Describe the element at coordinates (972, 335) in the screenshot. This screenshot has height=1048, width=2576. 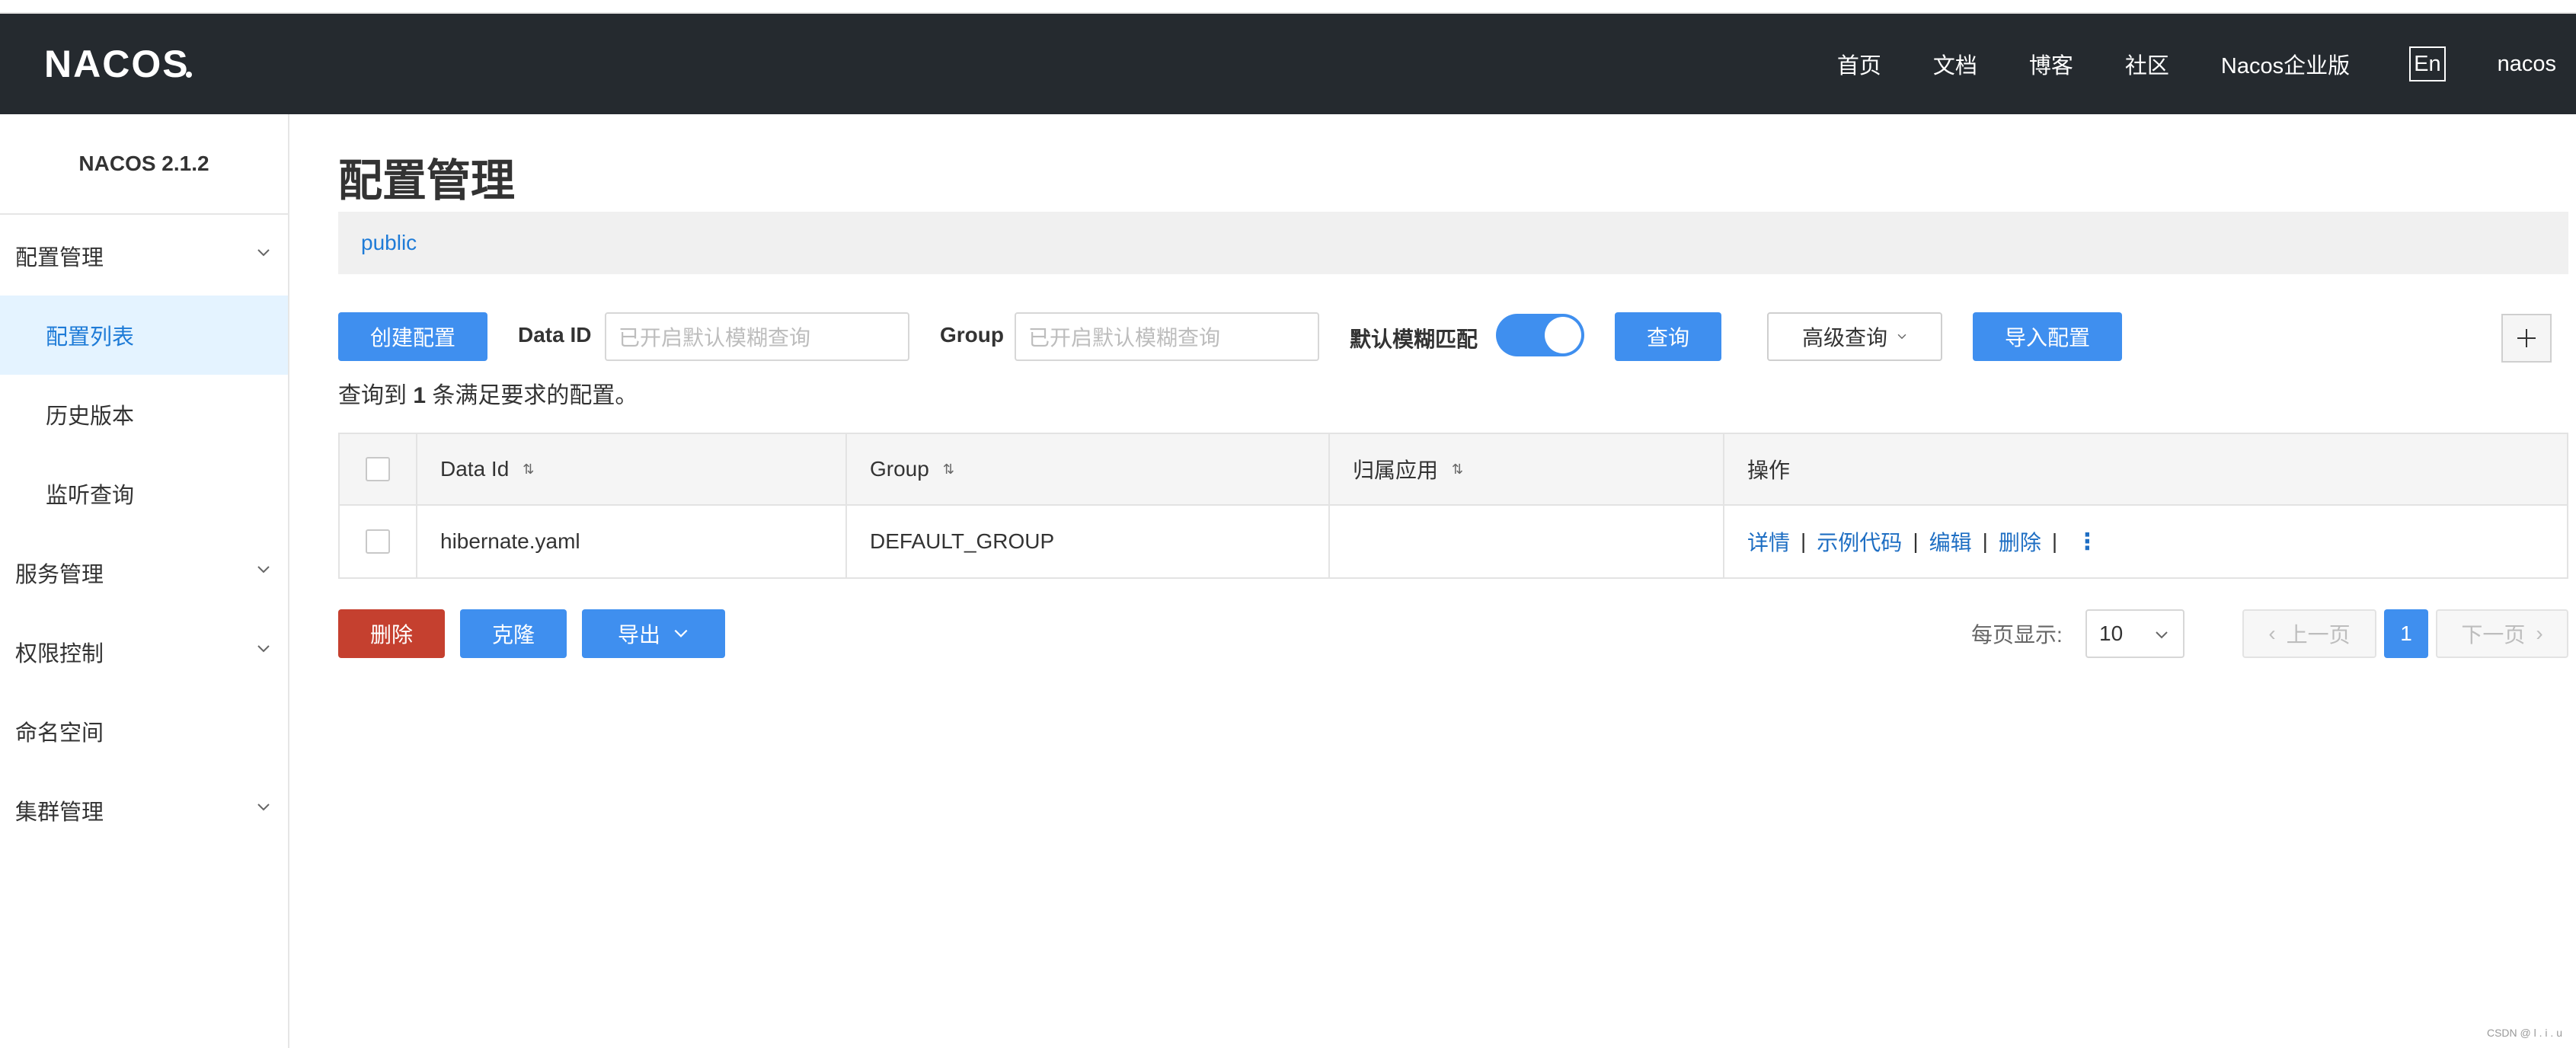
I see `group-label: Group` at that location.